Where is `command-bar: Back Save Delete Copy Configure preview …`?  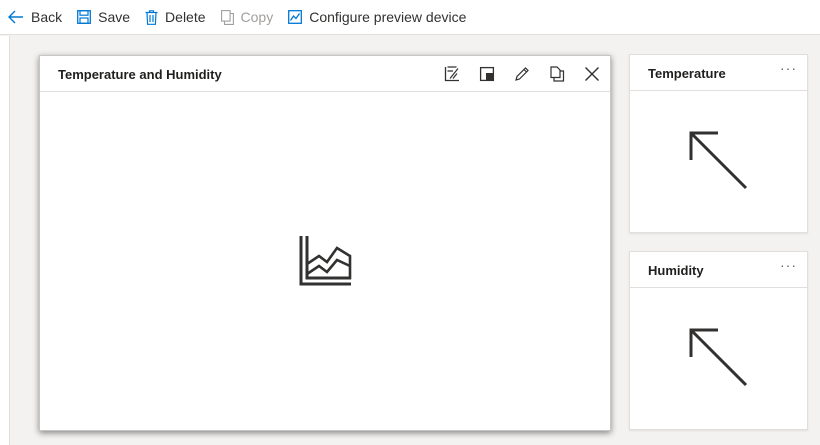 command-bar: Back Save Delete Copy Configure preview … is located at coordinates (410, 17).